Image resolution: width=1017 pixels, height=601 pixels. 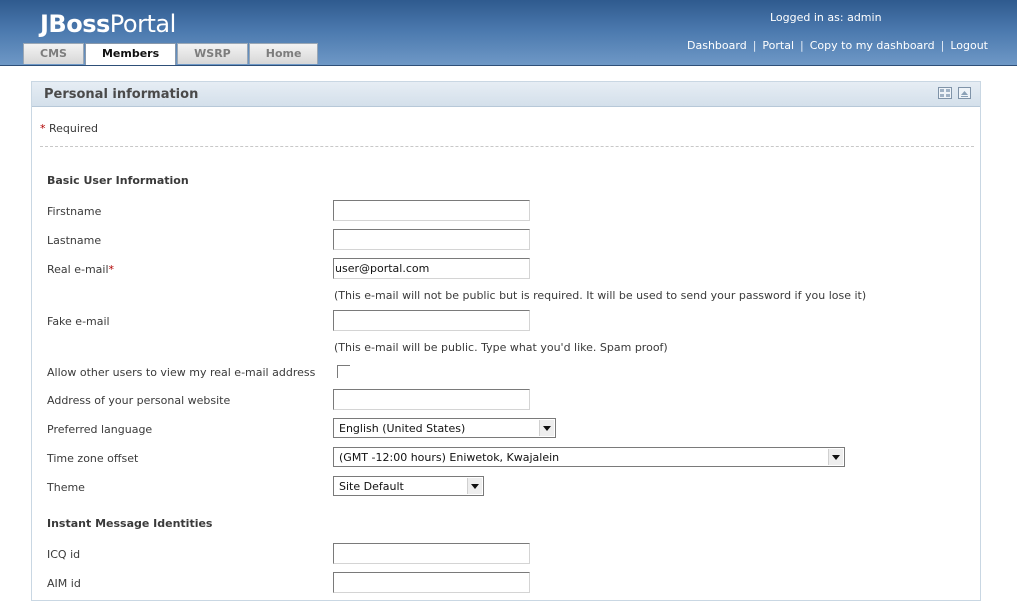 What do you see at coordinates (74, 211) in the screenshot?
I see `firstname-label: Firstname` at bounding box center [74, 211].